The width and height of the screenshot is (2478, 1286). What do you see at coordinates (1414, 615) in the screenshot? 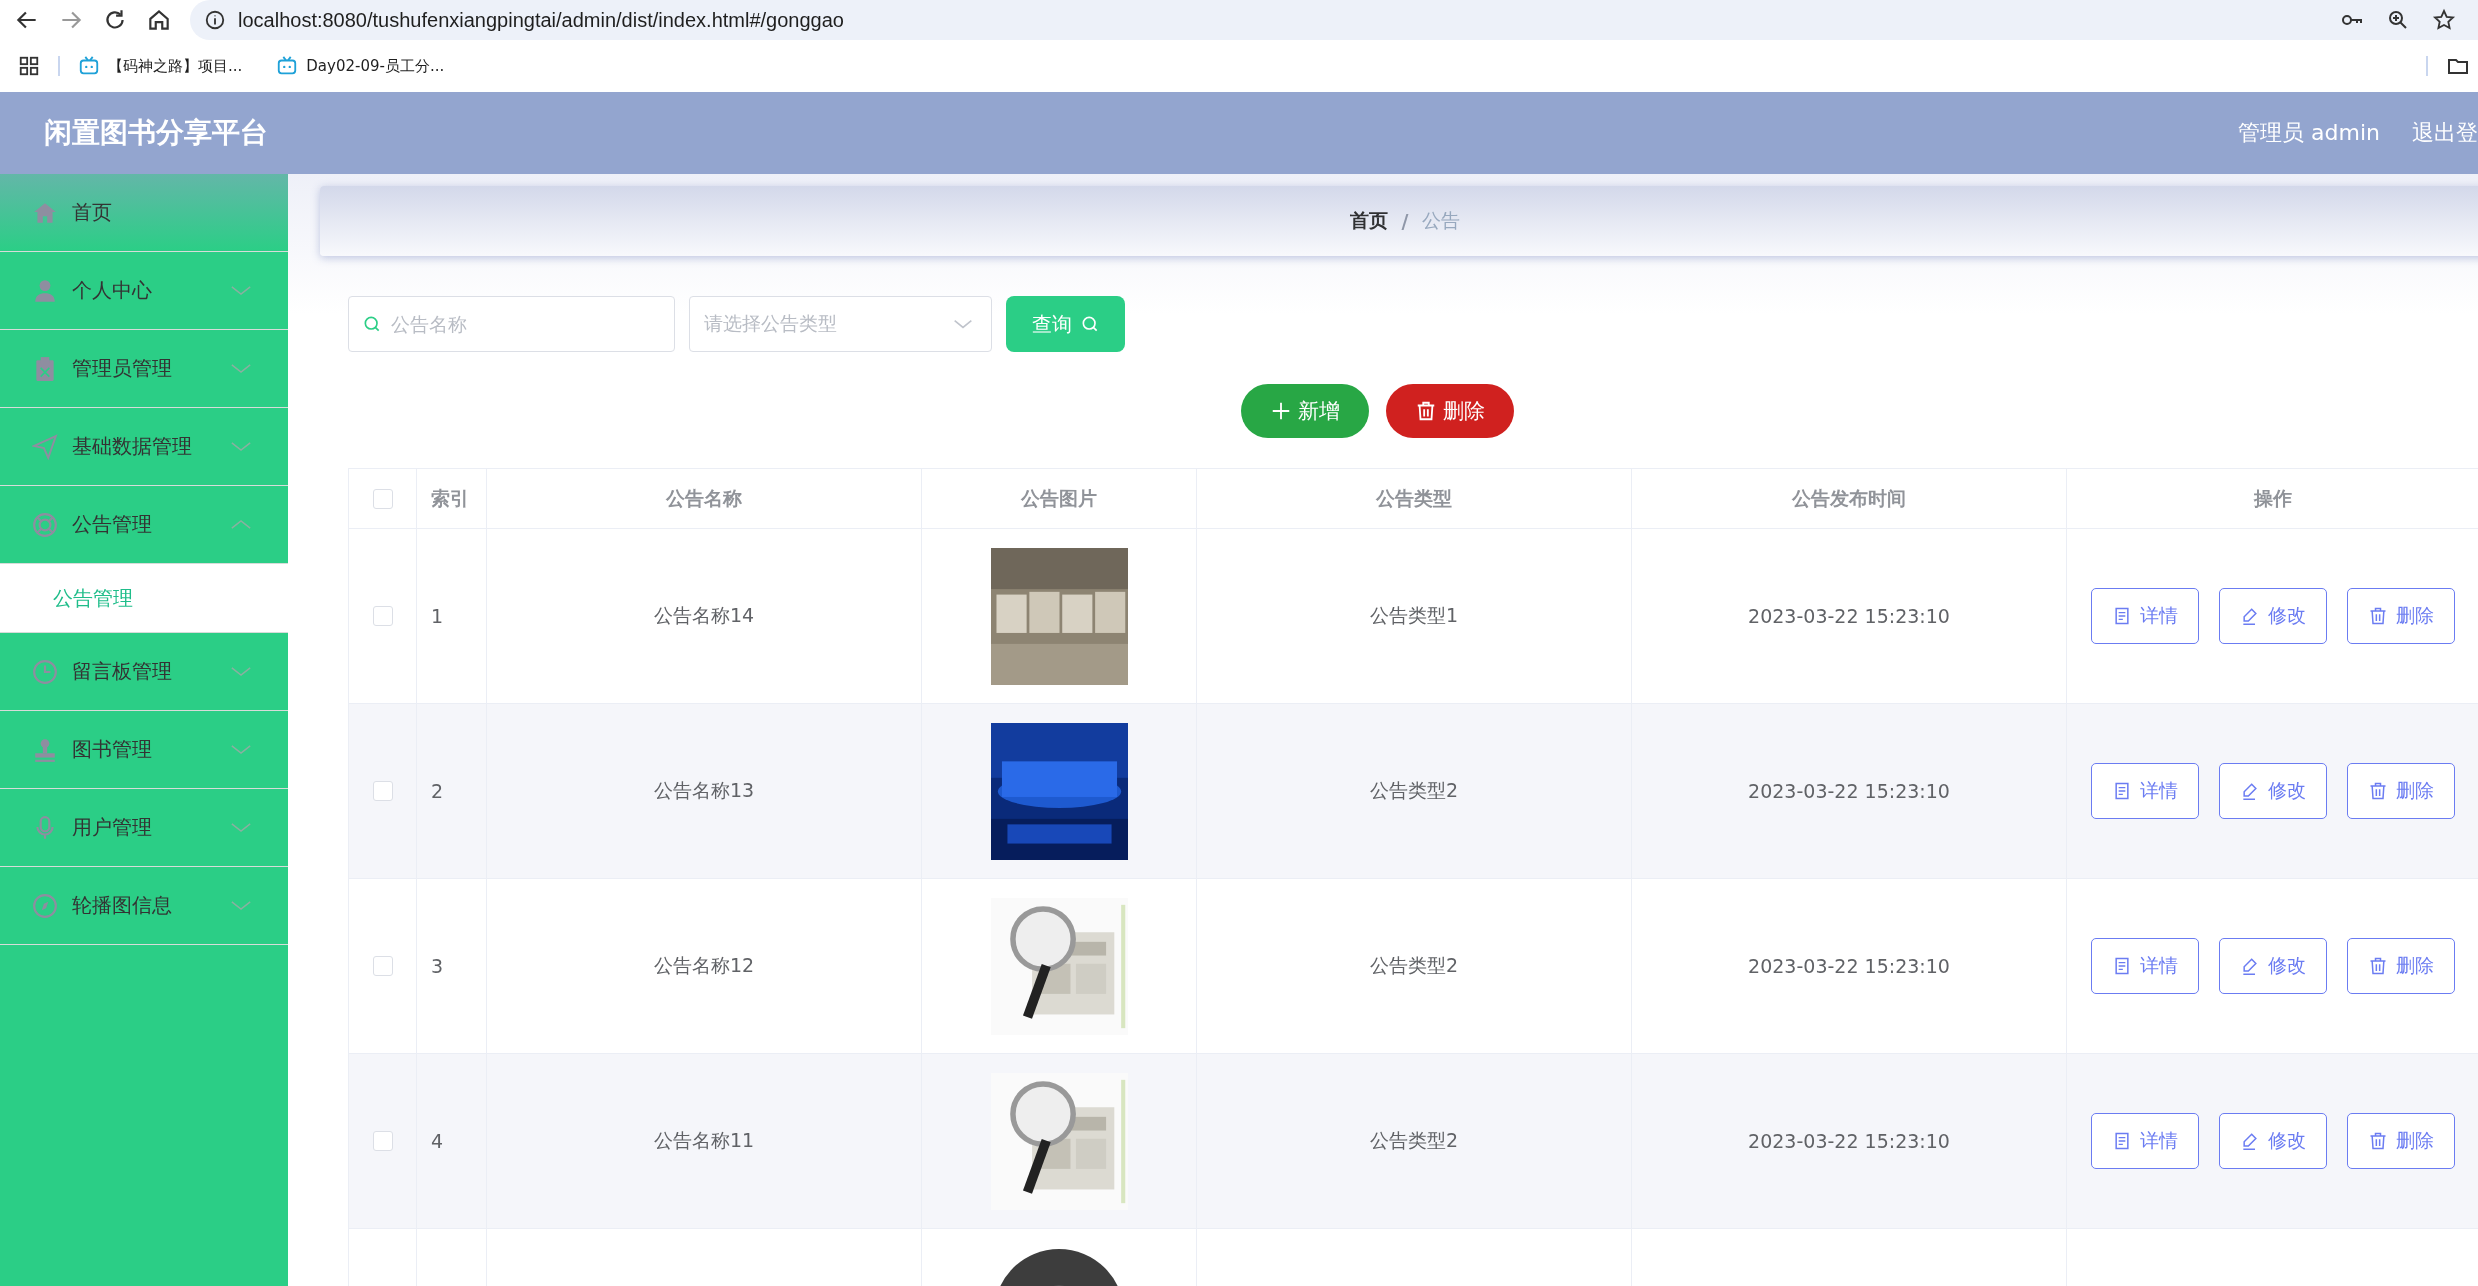
I see `table-cell-text: 公告类型1` at bounding box center [1414, 615].